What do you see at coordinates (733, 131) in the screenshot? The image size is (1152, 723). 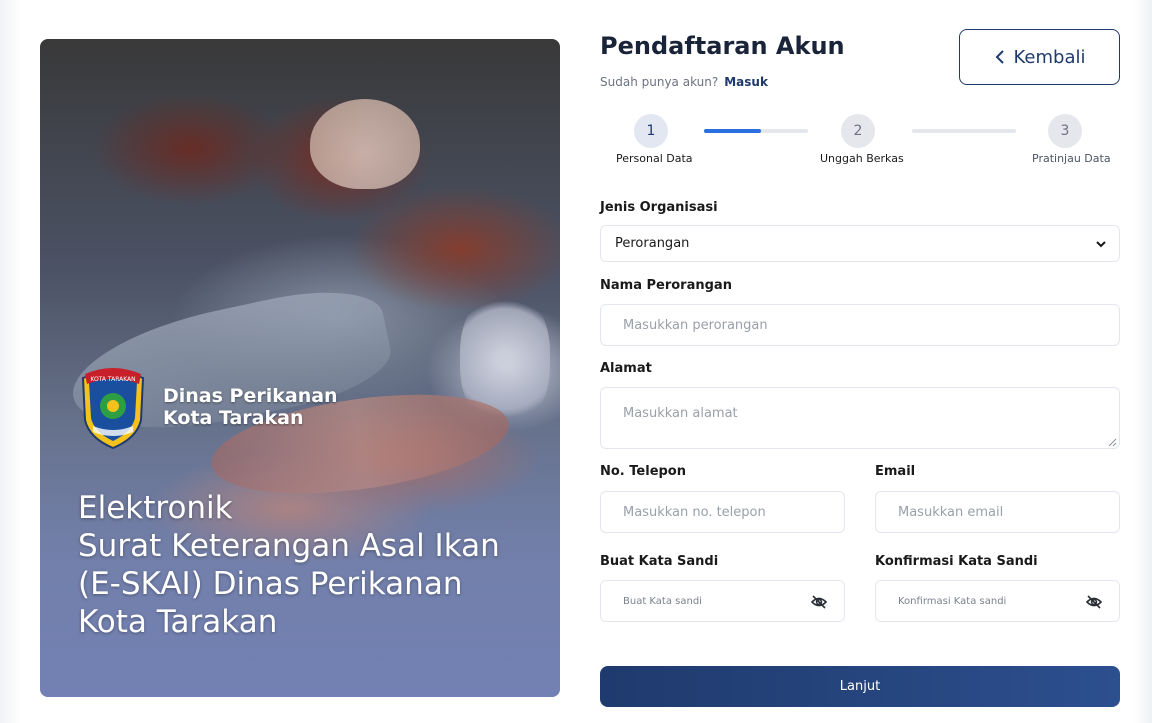 I see `step-1-progress-fill` at bounding box center [733, 131].